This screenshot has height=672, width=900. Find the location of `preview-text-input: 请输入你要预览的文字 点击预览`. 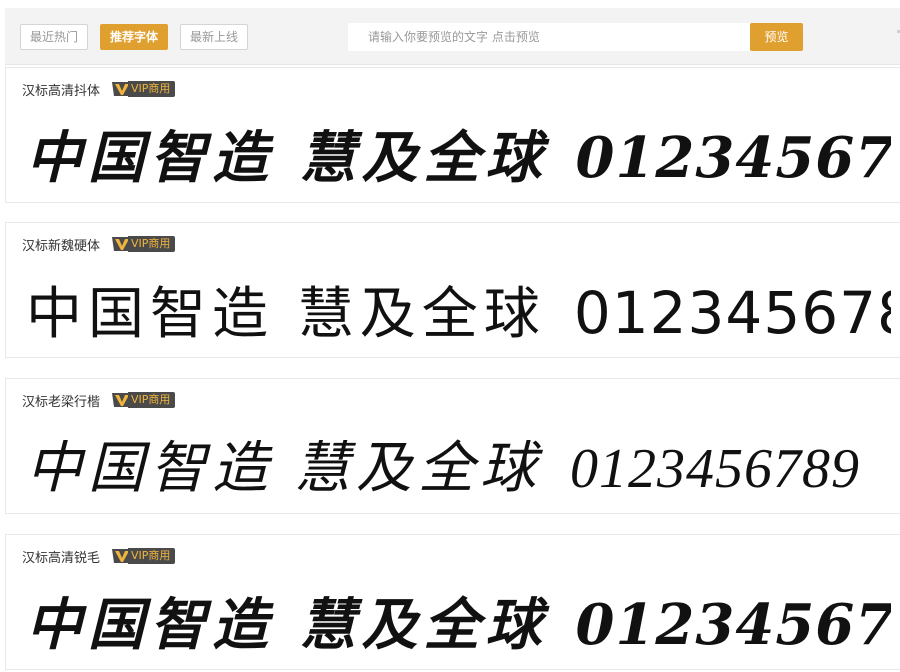

preview-text-input: 请输入你要预览的文字 点击预览 is located at coordinates (551, 37).